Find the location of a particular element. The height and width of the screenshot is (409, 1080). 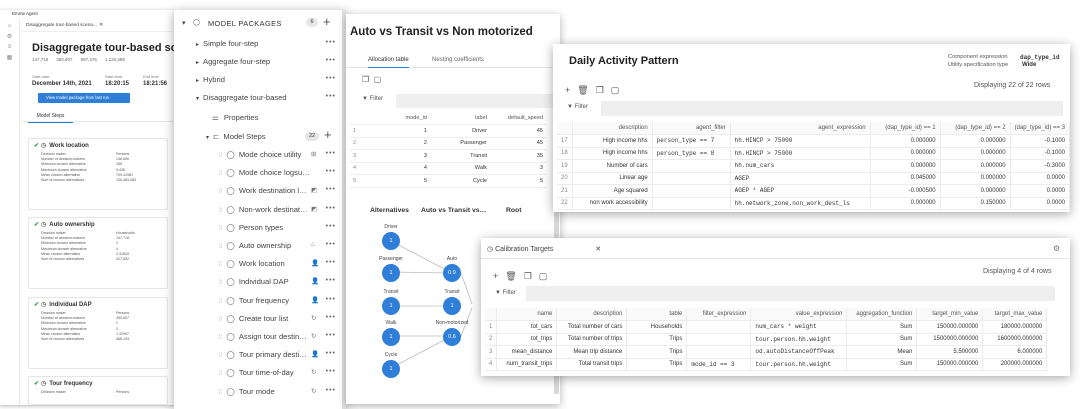

column-header: name is located at coordinates (527, 314).